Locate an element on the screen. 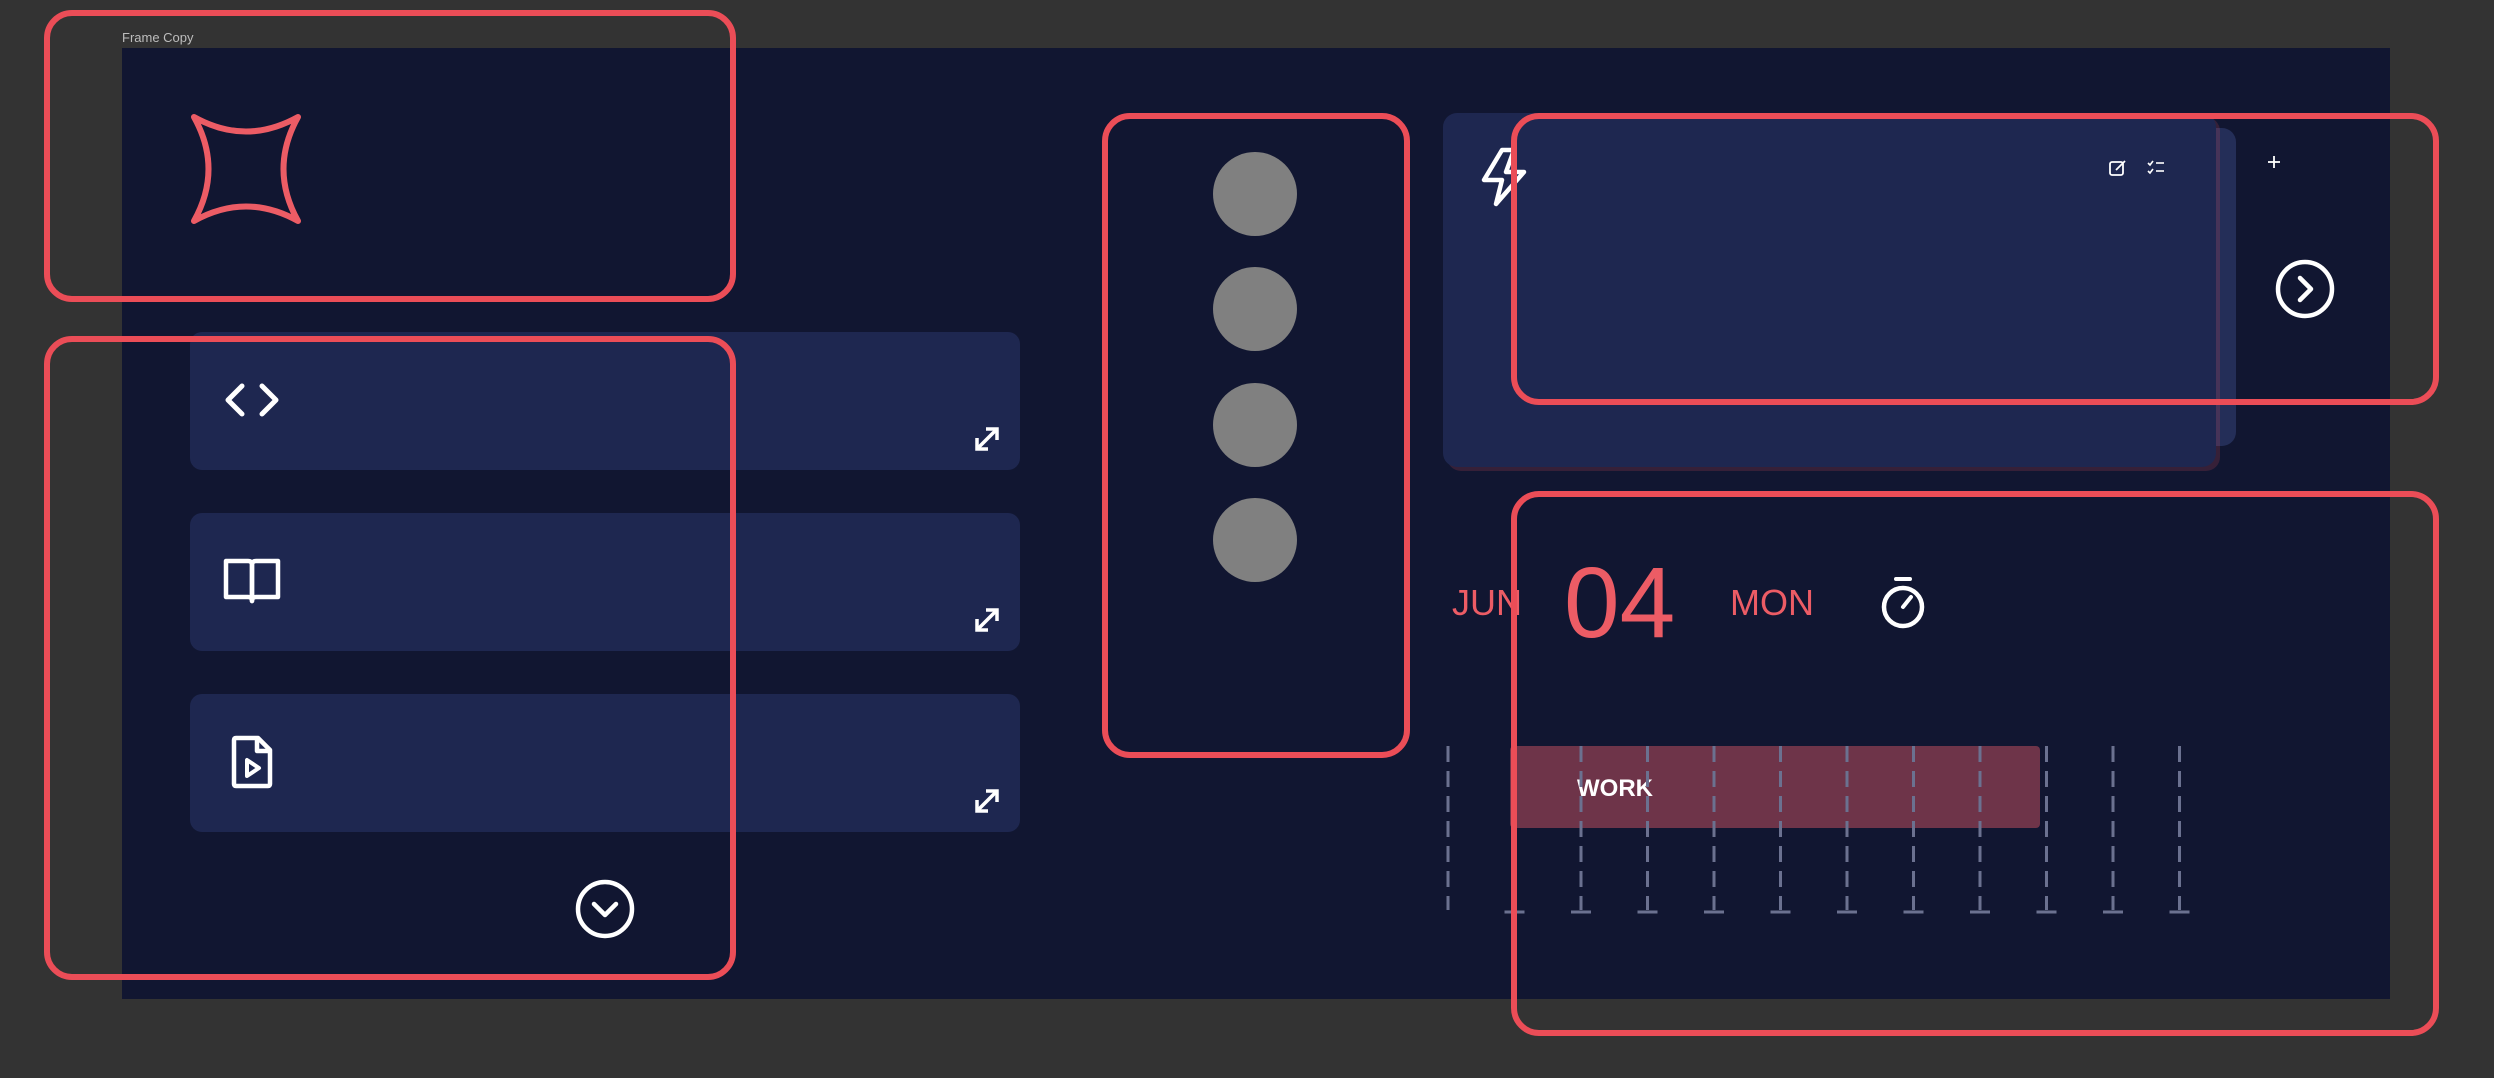 The image size is (2494, 1078). highlight-box-logo is located at coordinates (390, 156).